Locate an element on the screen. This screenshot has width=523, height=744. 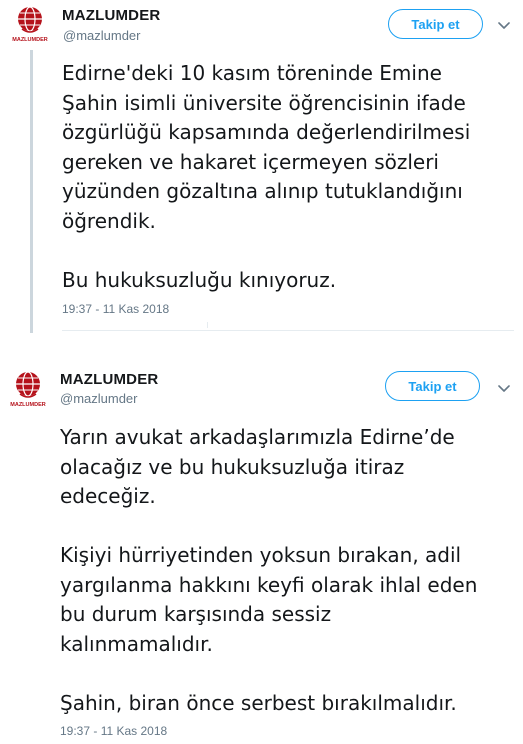
divider is located at coordinates (288, 330).